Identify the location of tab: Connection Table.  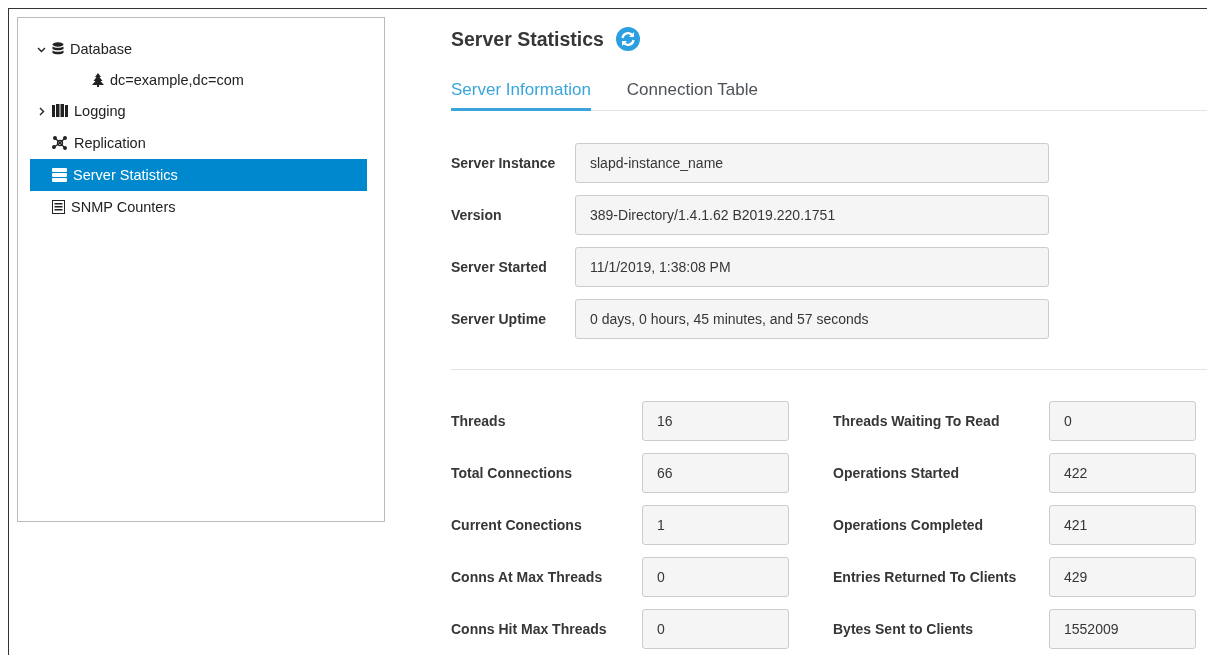
(692, 95).